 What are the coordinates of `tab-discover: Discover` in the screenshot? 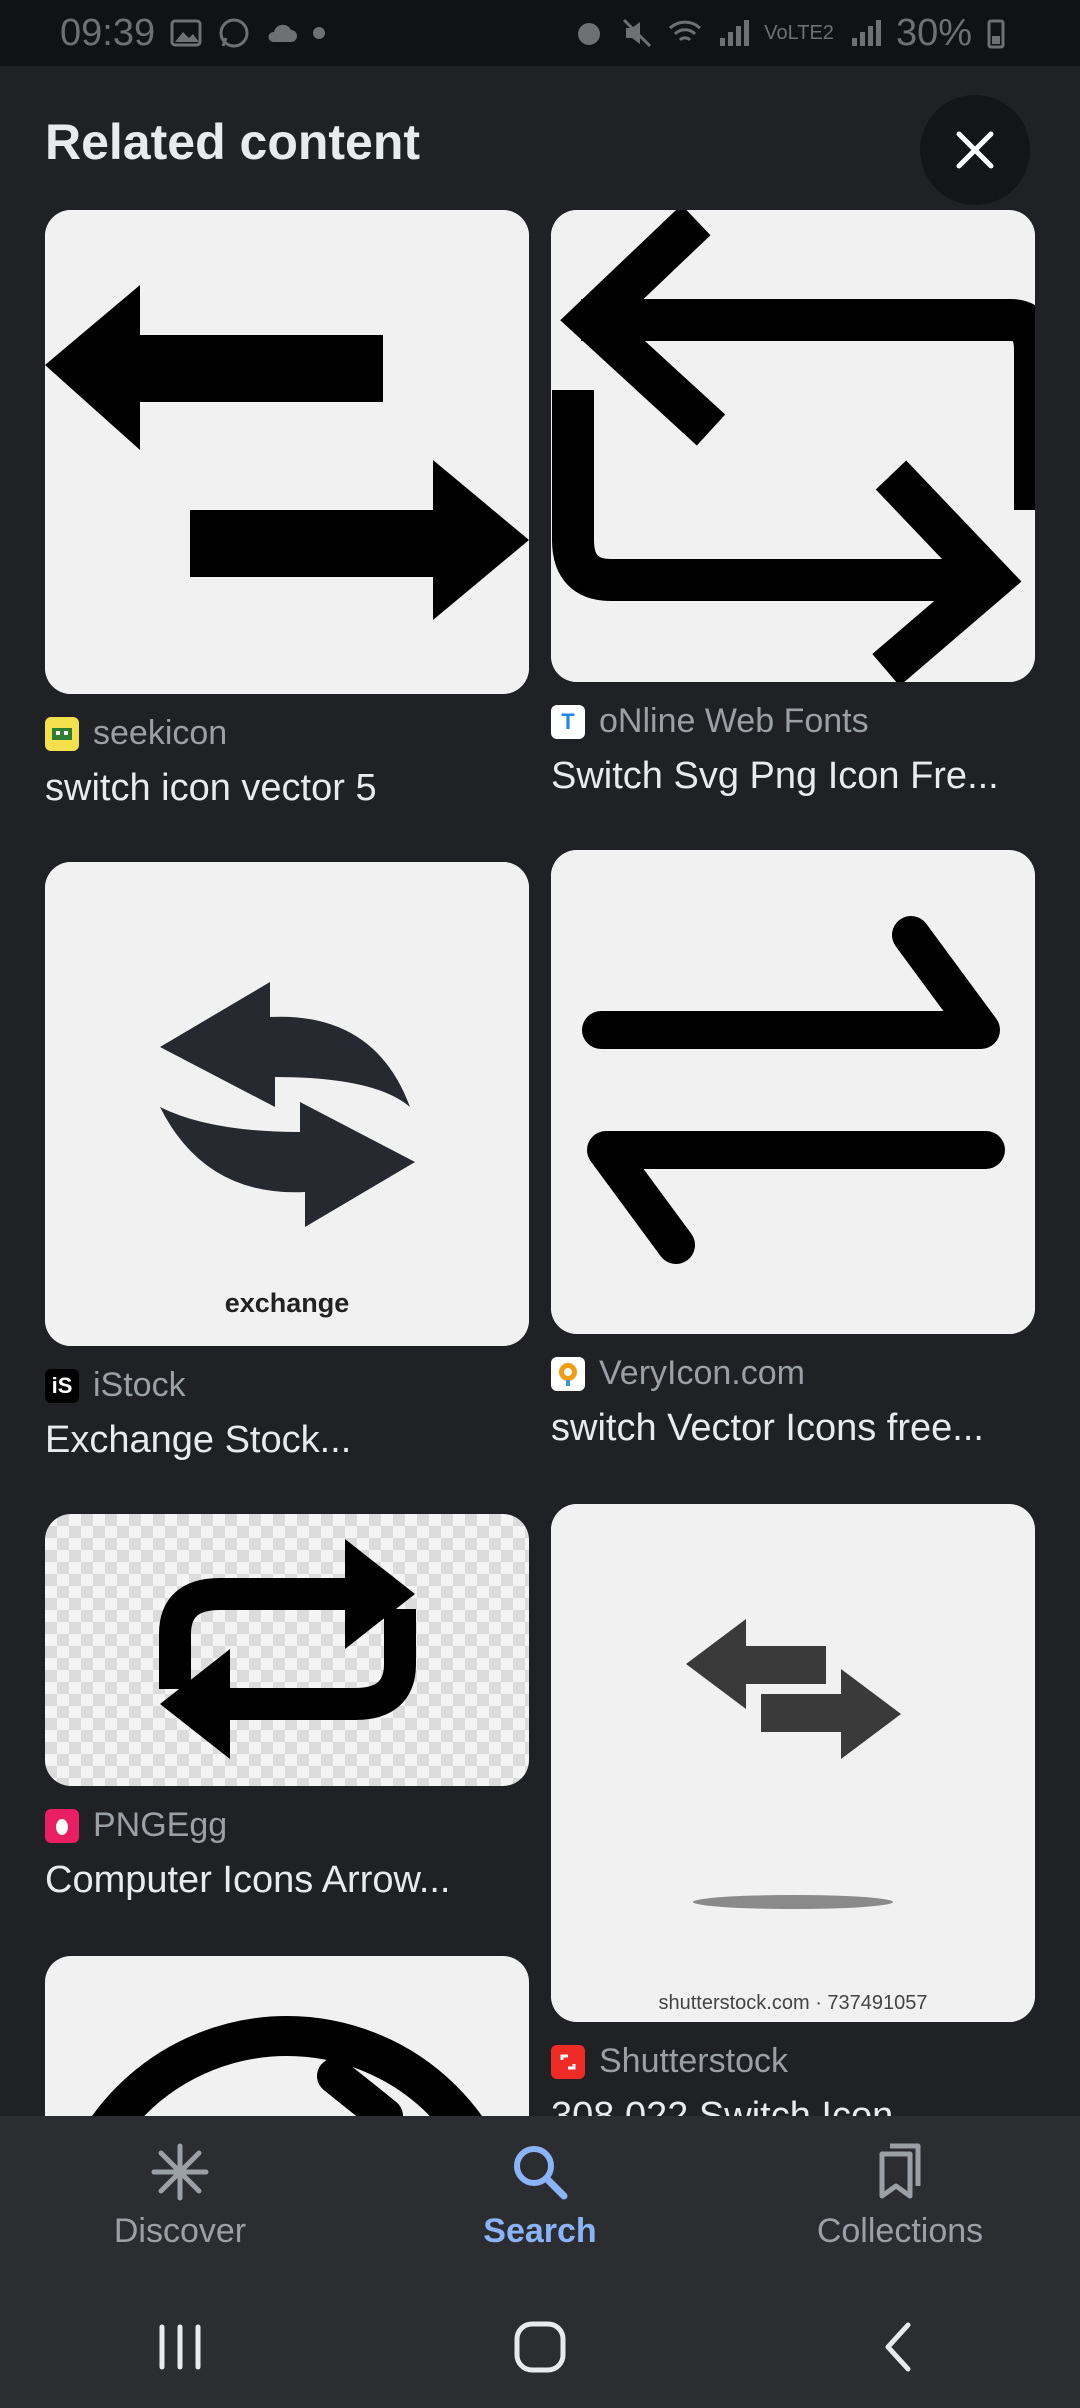 It's located at (180, 2201).